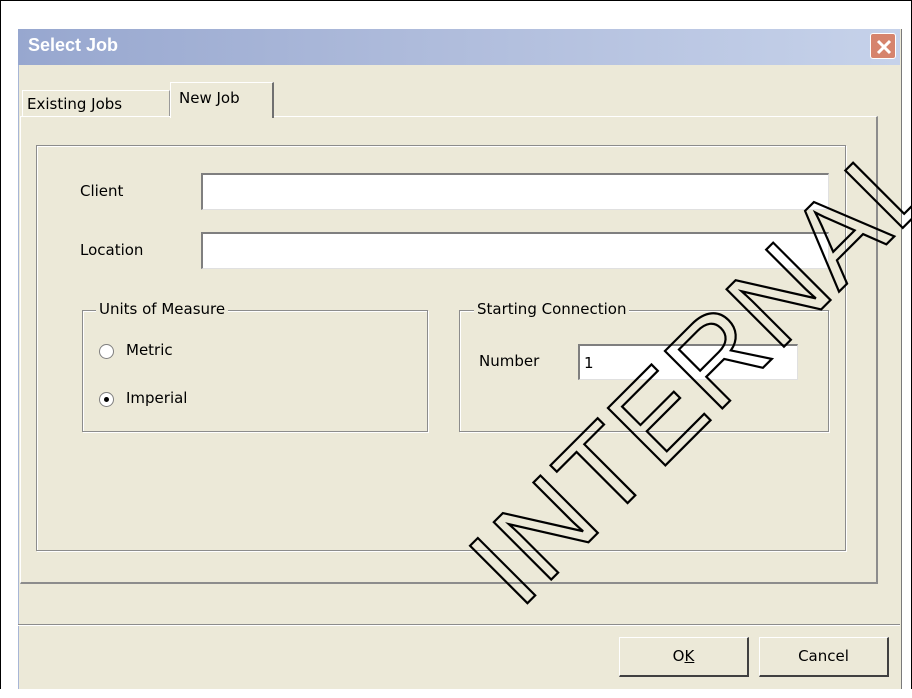 This screenshot has width=912, height=698. I want to click on imperial-radio, so click(106, 399).